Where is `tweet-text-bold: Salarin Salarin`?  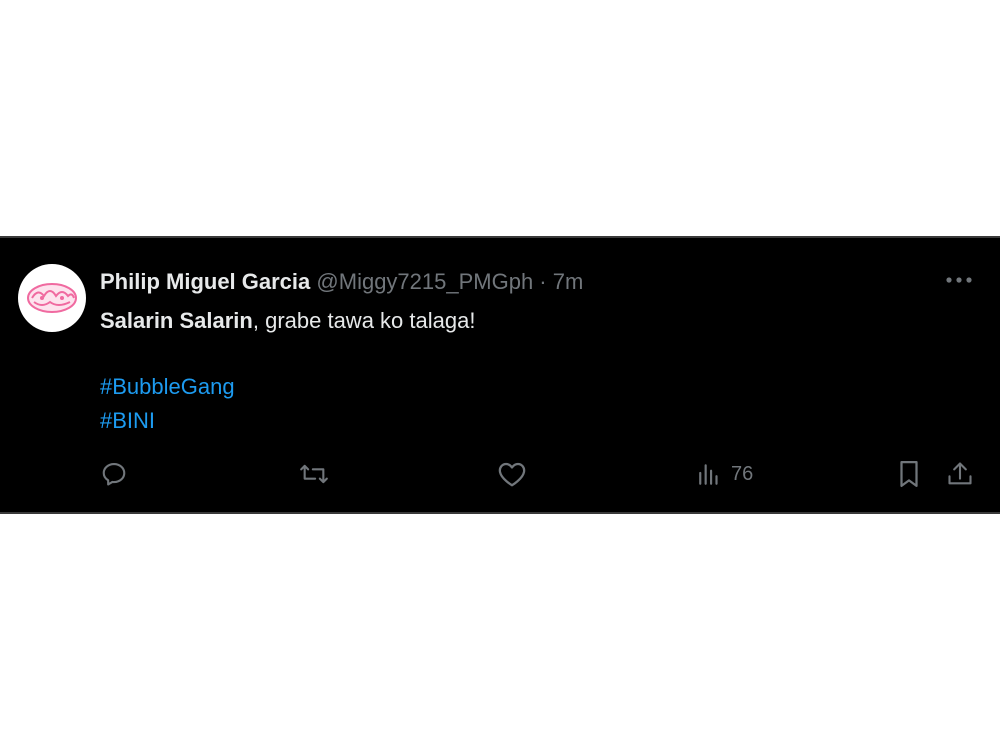
tweet-text-bold: Salarin Salarin is located at coordinates (176, 320).